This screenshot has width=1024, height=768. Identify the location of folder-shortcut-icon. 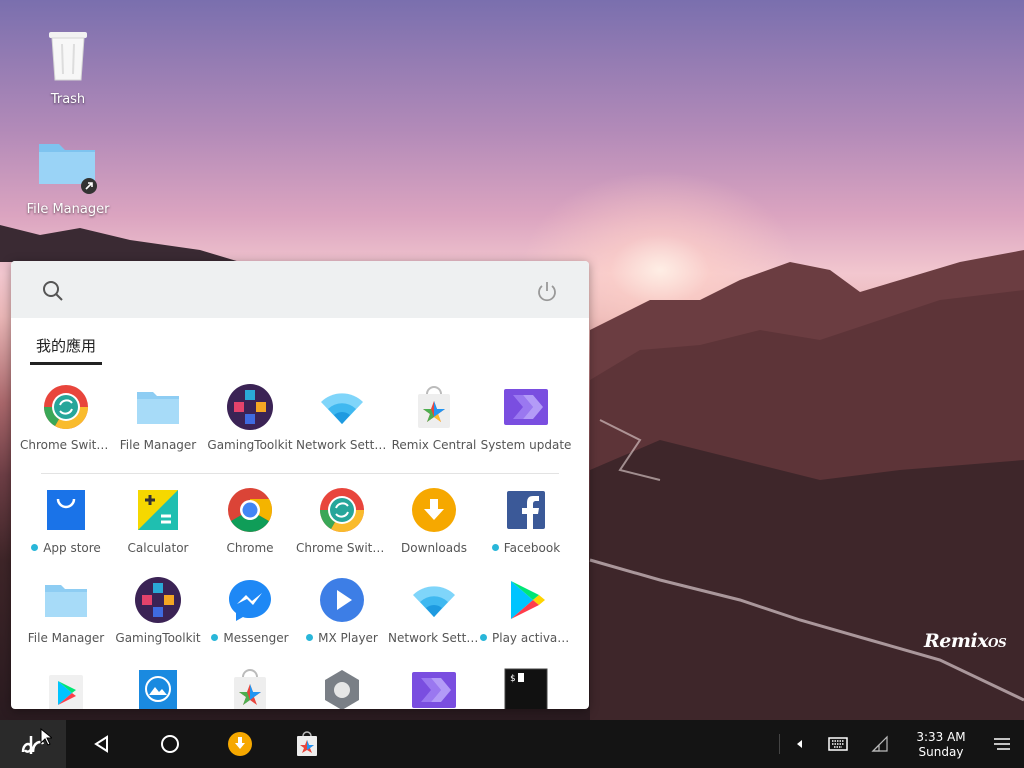
(68, 169).